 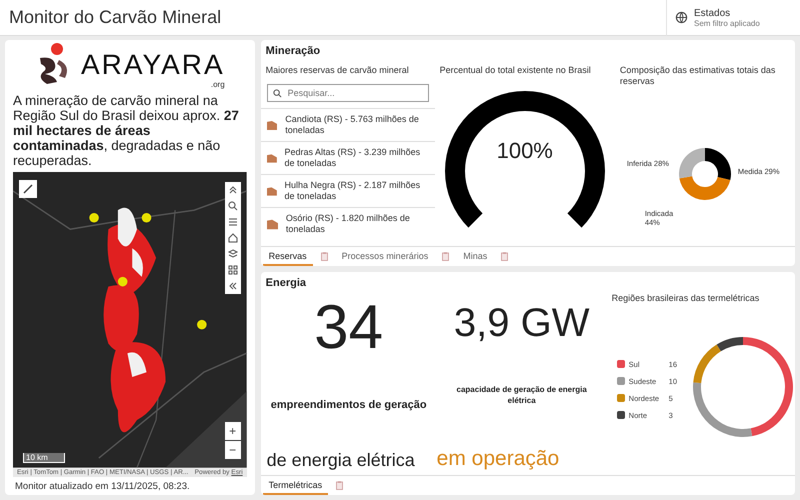 I want to click on measure-icon, so click(x=28, y=189).